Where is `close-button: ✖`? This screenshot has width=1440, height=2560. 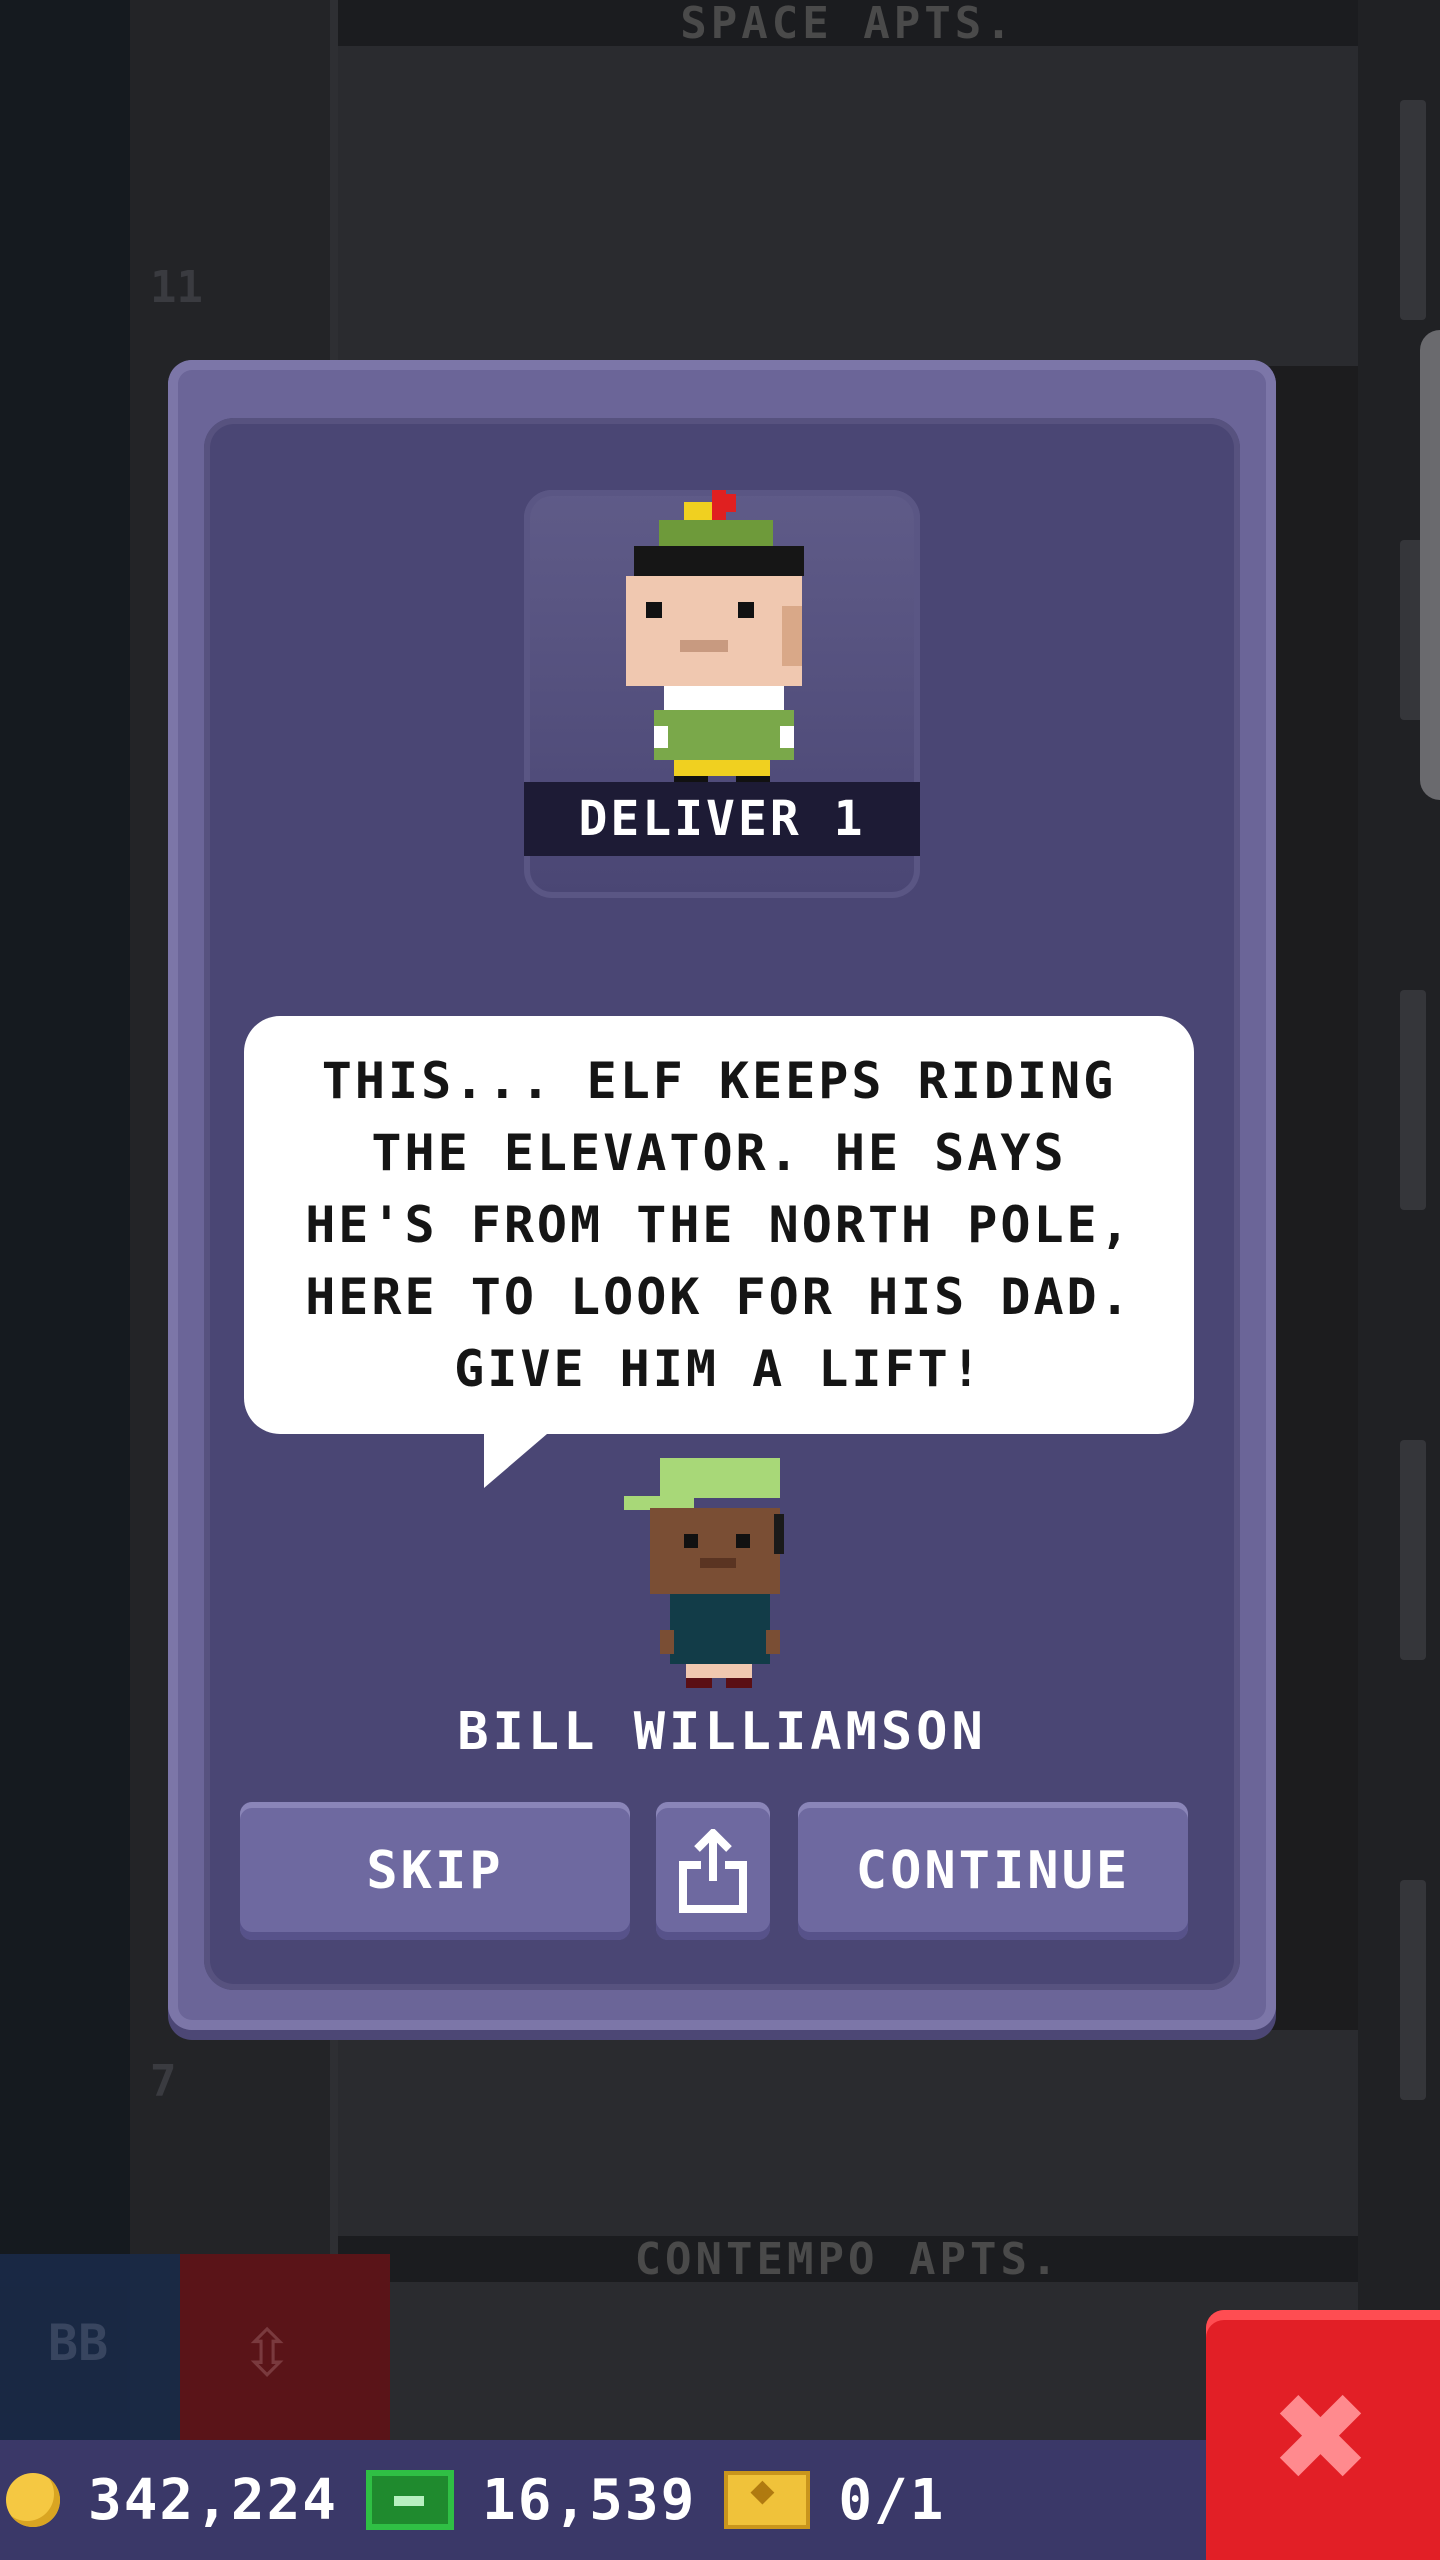
close-button: ✖ is located at coordinates (1323, 2435).